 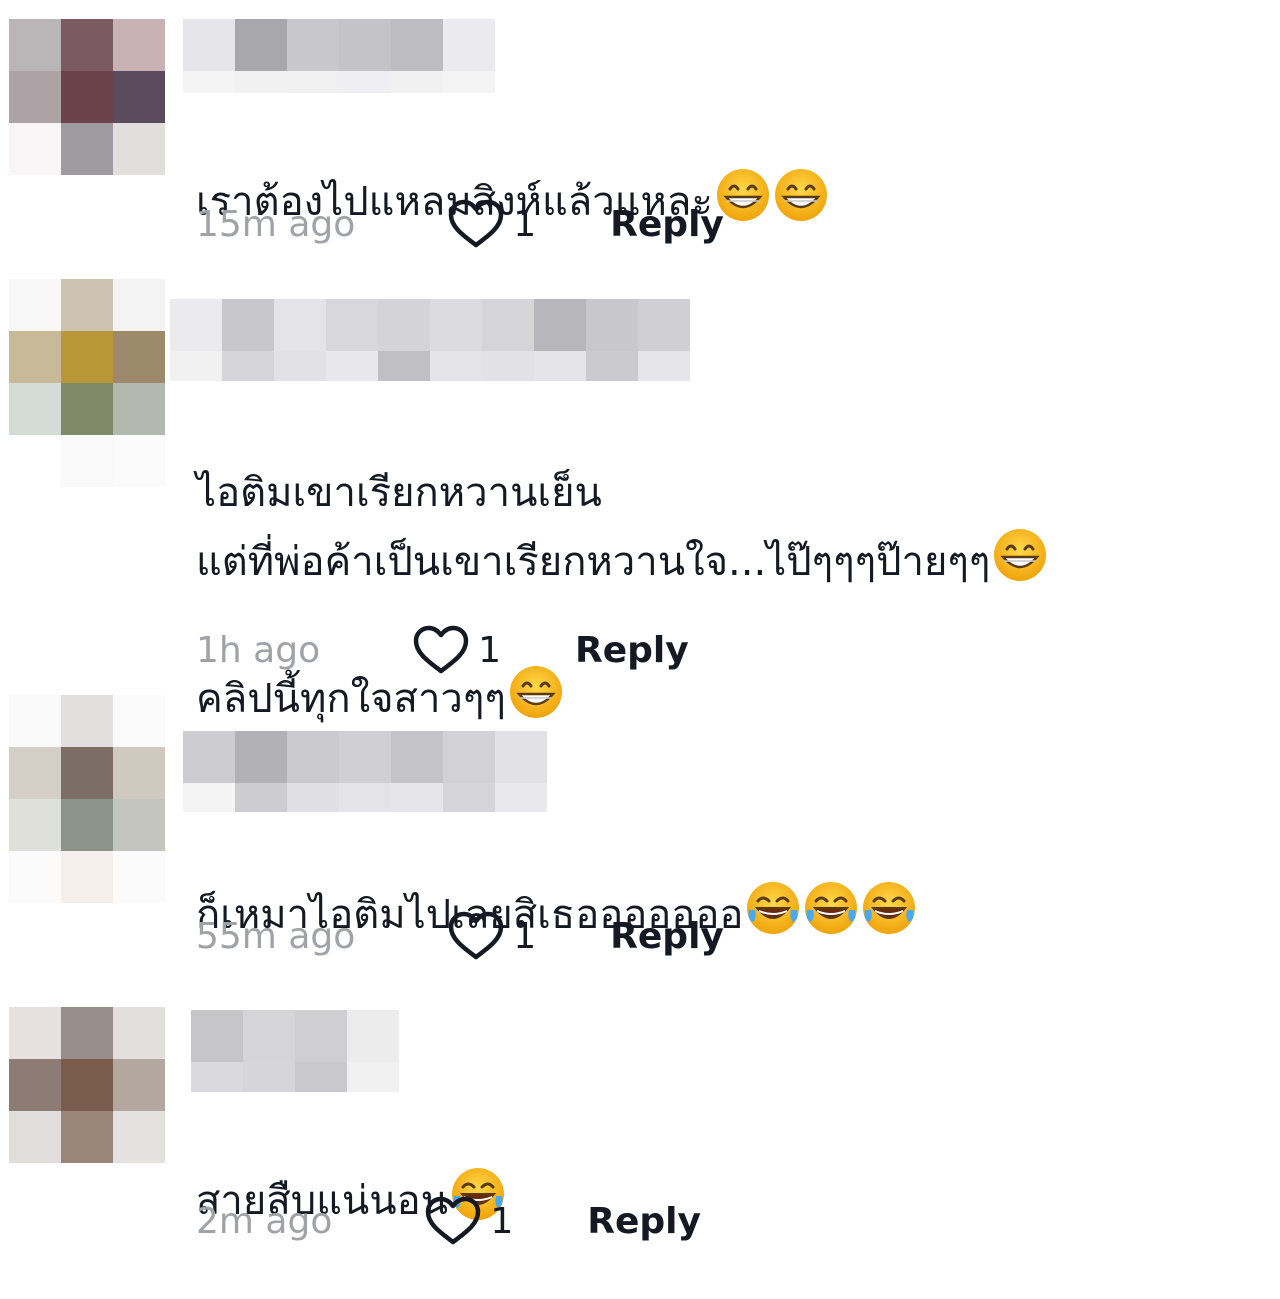 I want to click on timestamp: 1h ago, so click(x=258, y=650).